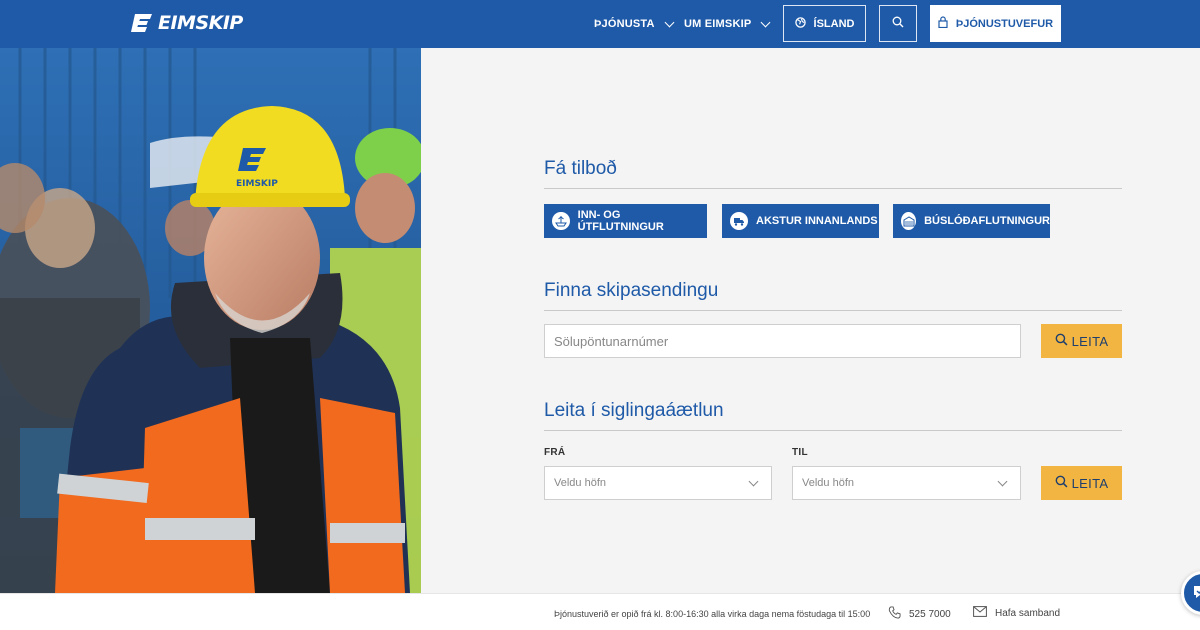 The width and height of the screenshot is (1200, 630). What do you see at coordinates (800, 452) in the screenshot?
I see `to-port-label: TIL` at bounding box center [800, 452].